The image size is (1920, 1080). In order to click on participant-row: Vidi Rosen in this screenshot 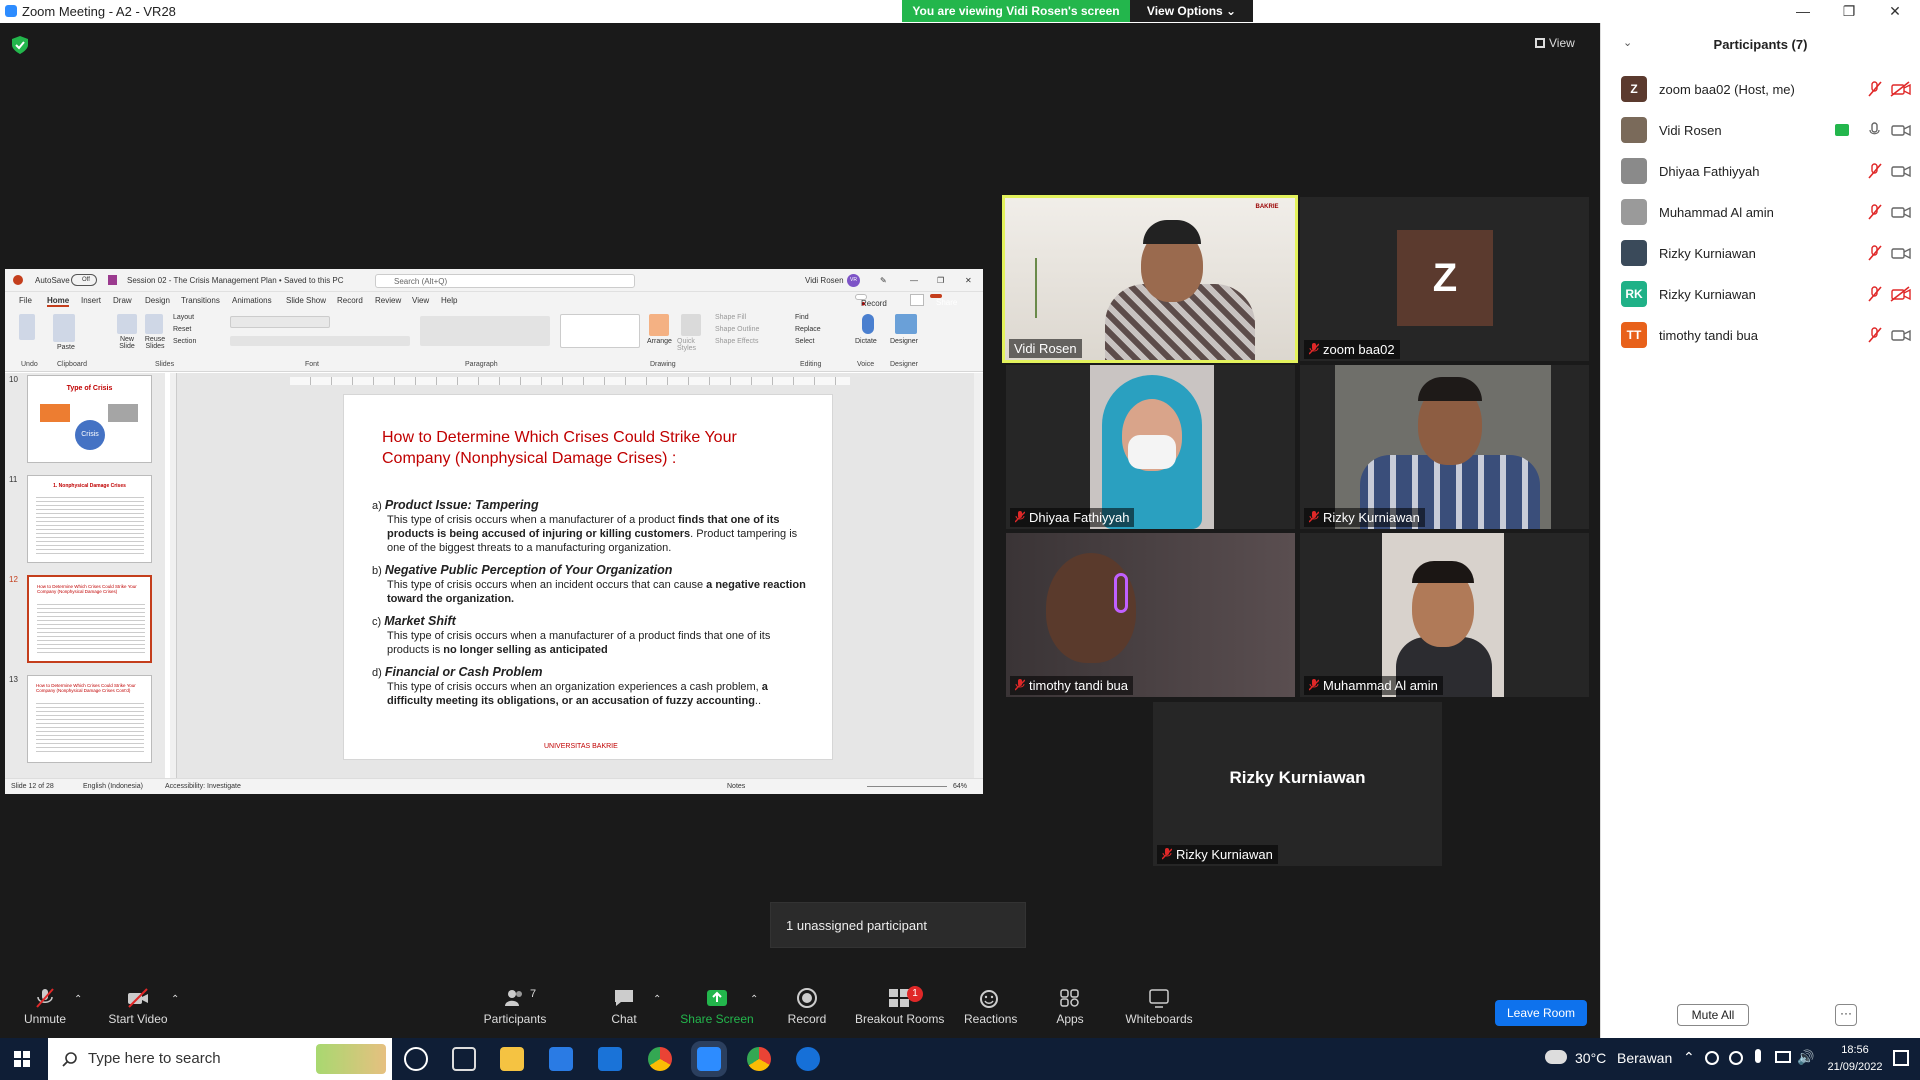, I will do `click(1766, 130)`.